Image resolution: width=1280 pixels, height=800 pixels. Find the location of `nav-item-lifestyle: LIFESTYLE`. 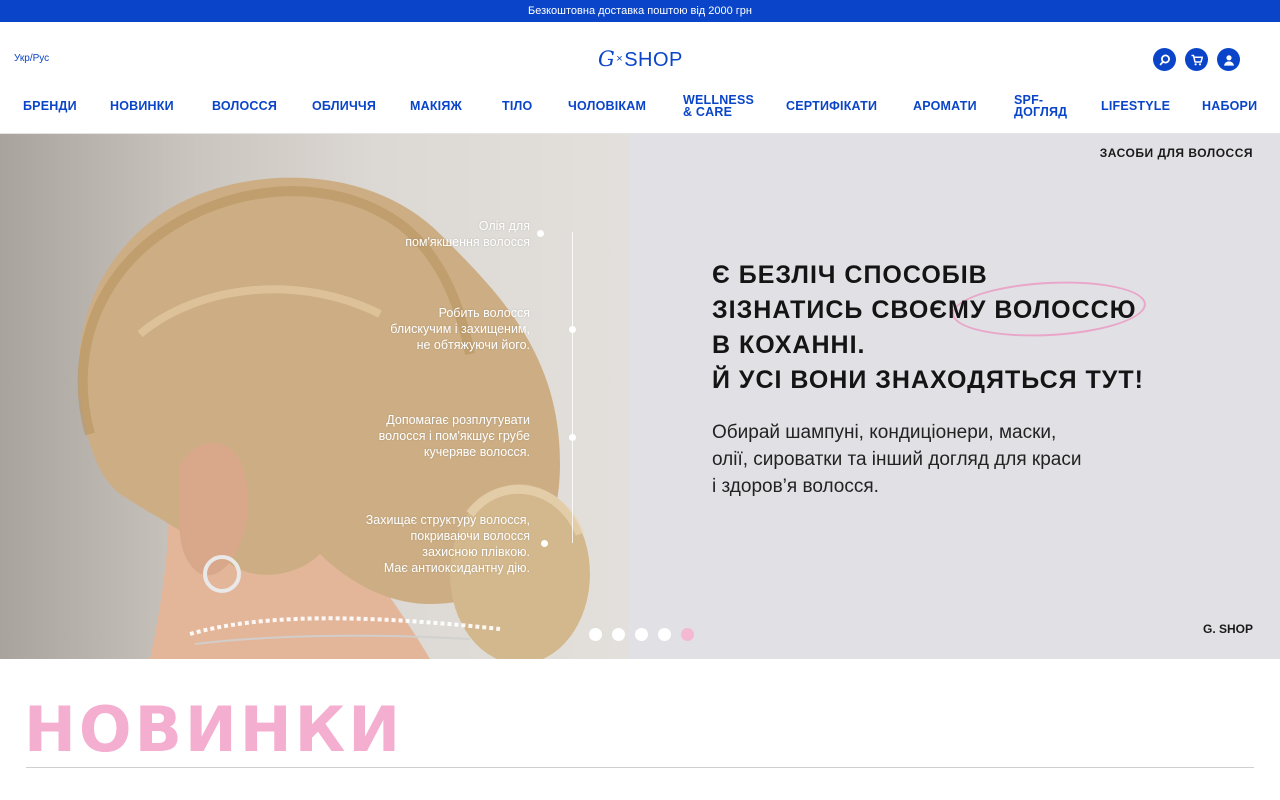

nav-item-lifestyle: LIFESTYLE is located at coordinates (1135, 106).